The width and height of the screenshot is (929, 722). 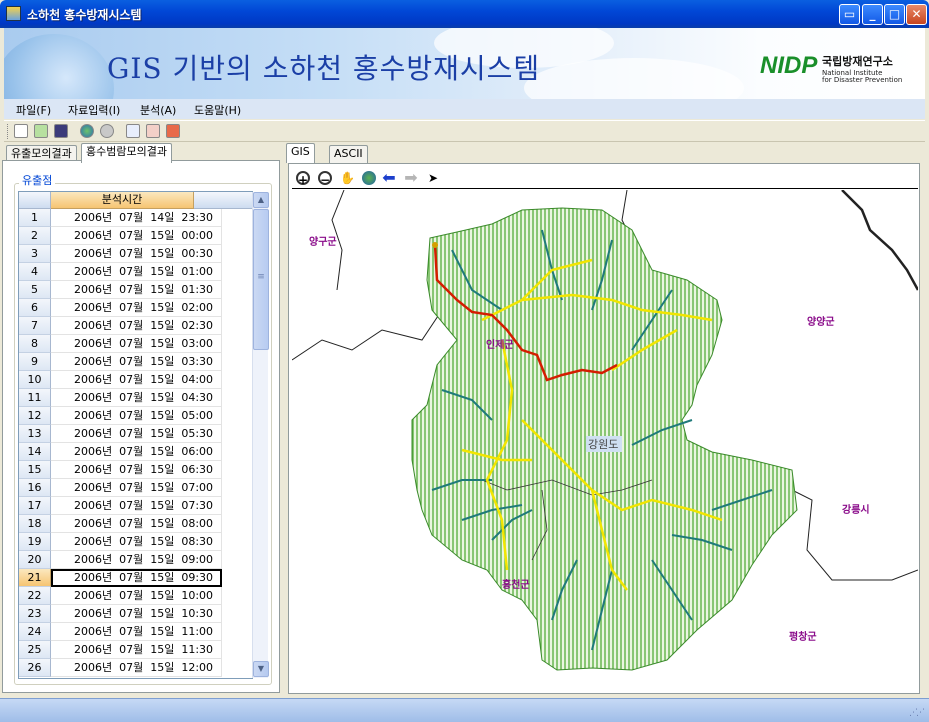 I want to click on analysis-time-cell: 2006년 07월 15일 11:00, so click(x=136, y=632).